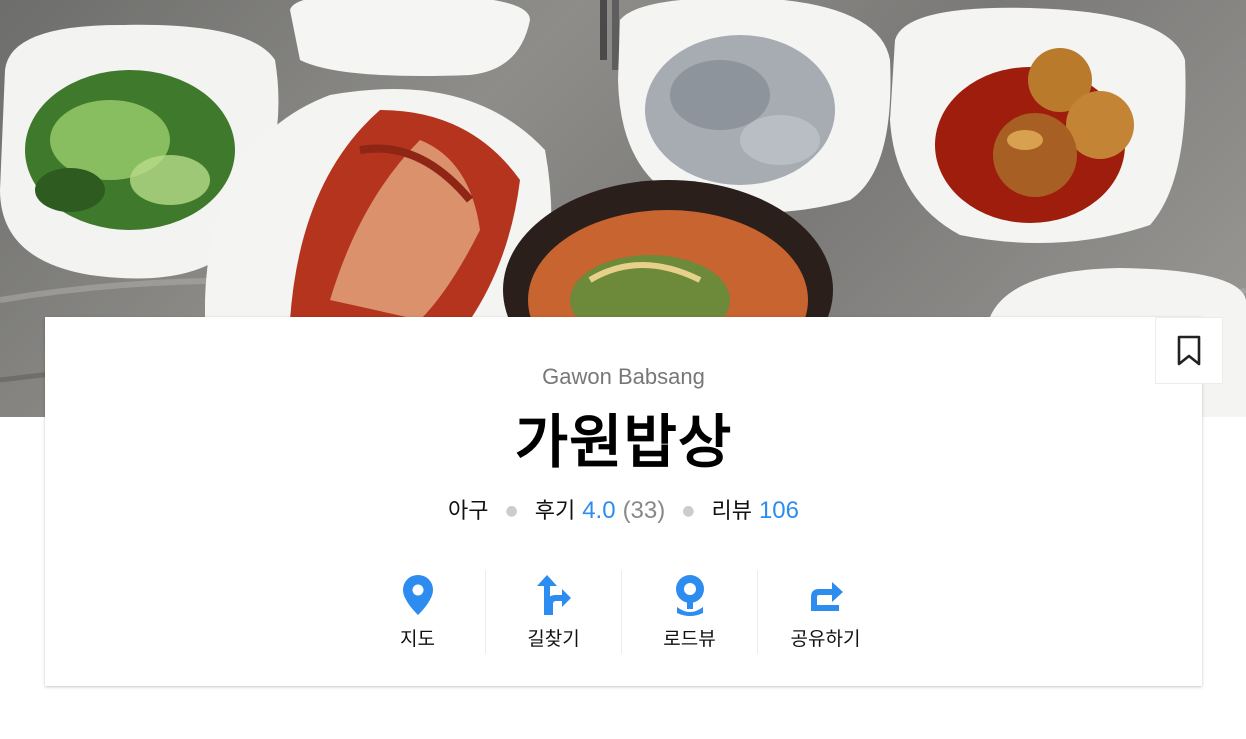 Image resolution: width=1246 pixels, height=739 pixels. Describe the element at coordinates (468, 511) in the screenshot. I see `category-link: 아구` at that location.